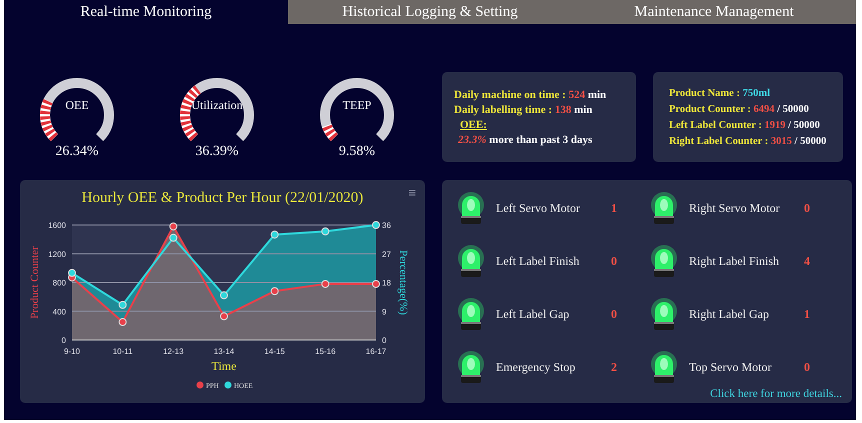 The image size is (862, 423). What do you see at coordinates (735, 208) in the screenshot?
I see `status-label: Right Servo Motor` at bounding box center [735, 208].